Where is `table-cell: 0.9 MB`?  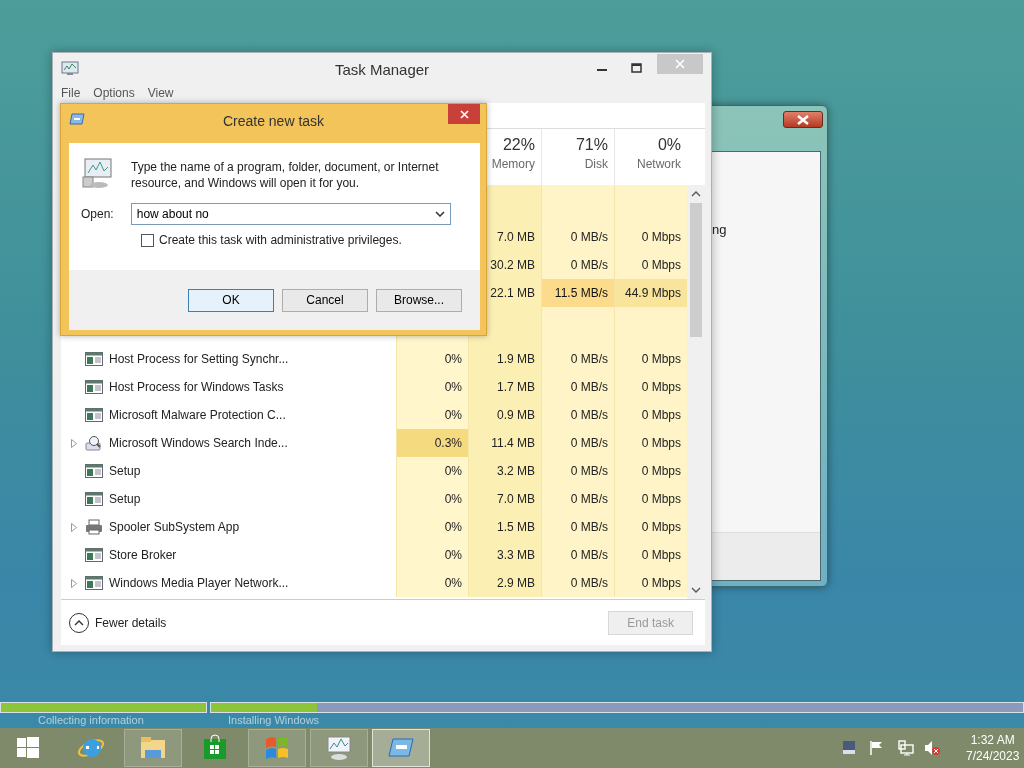 table-cell: 0.9 MB is located at coordinates (504, 415).